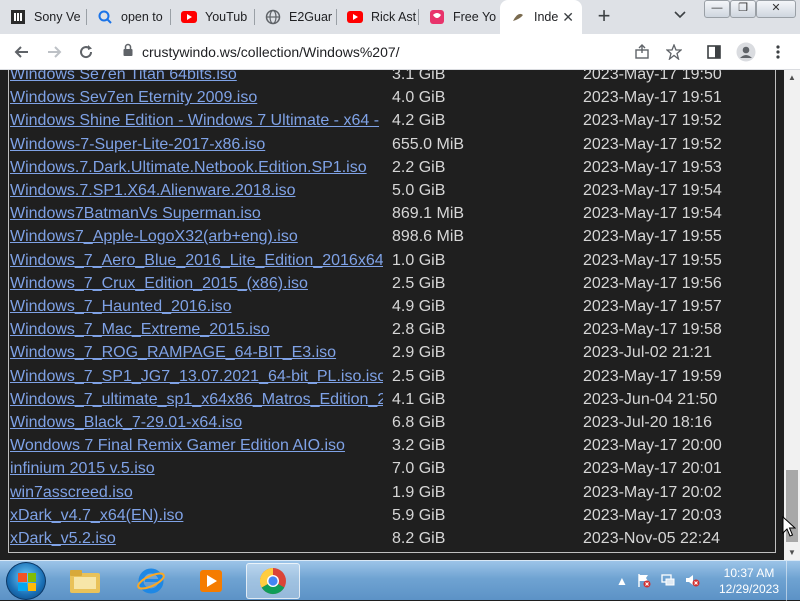 This screenshot has width=800, height=601. Describe the element at coordinates (746, 52) in the screenshot. I see `profile-avatar-icon` at that location.